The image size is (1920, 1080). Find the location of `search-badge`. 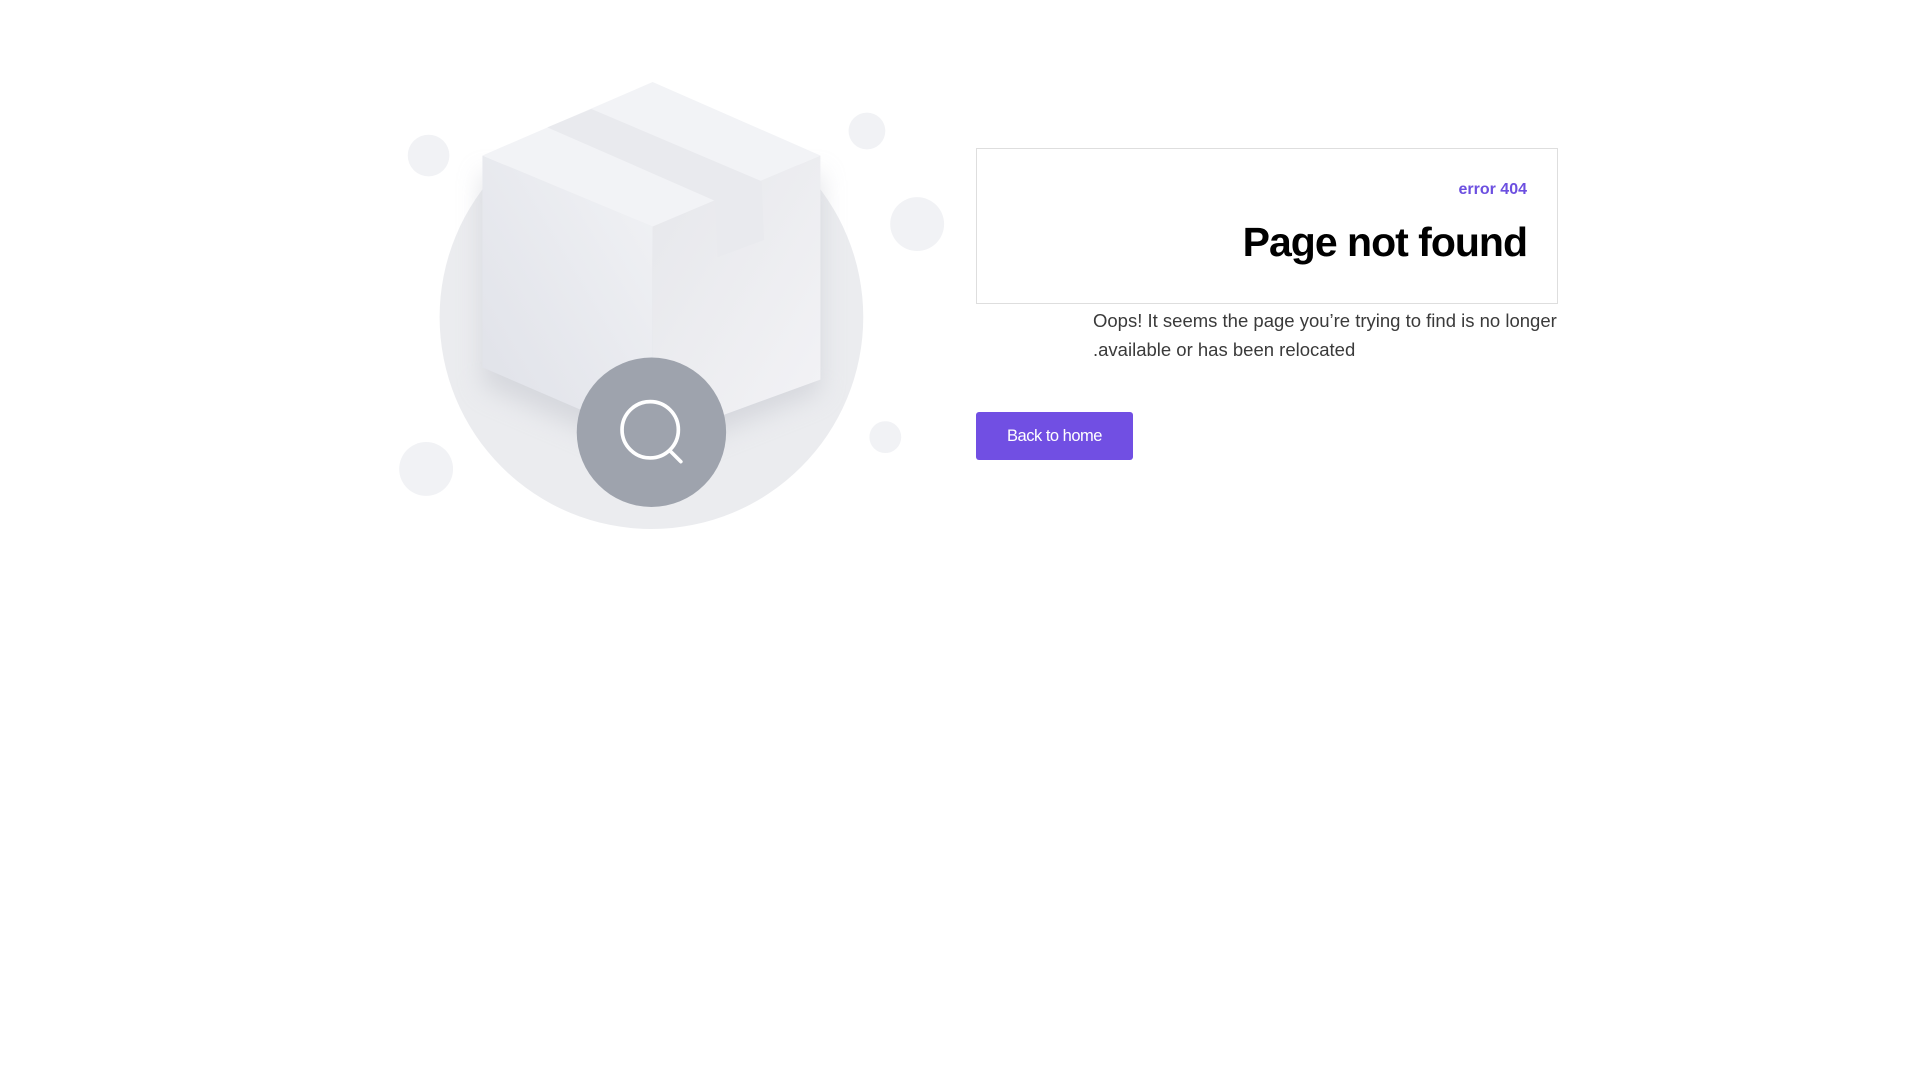

search-badge is located at coordinates (651, 432).